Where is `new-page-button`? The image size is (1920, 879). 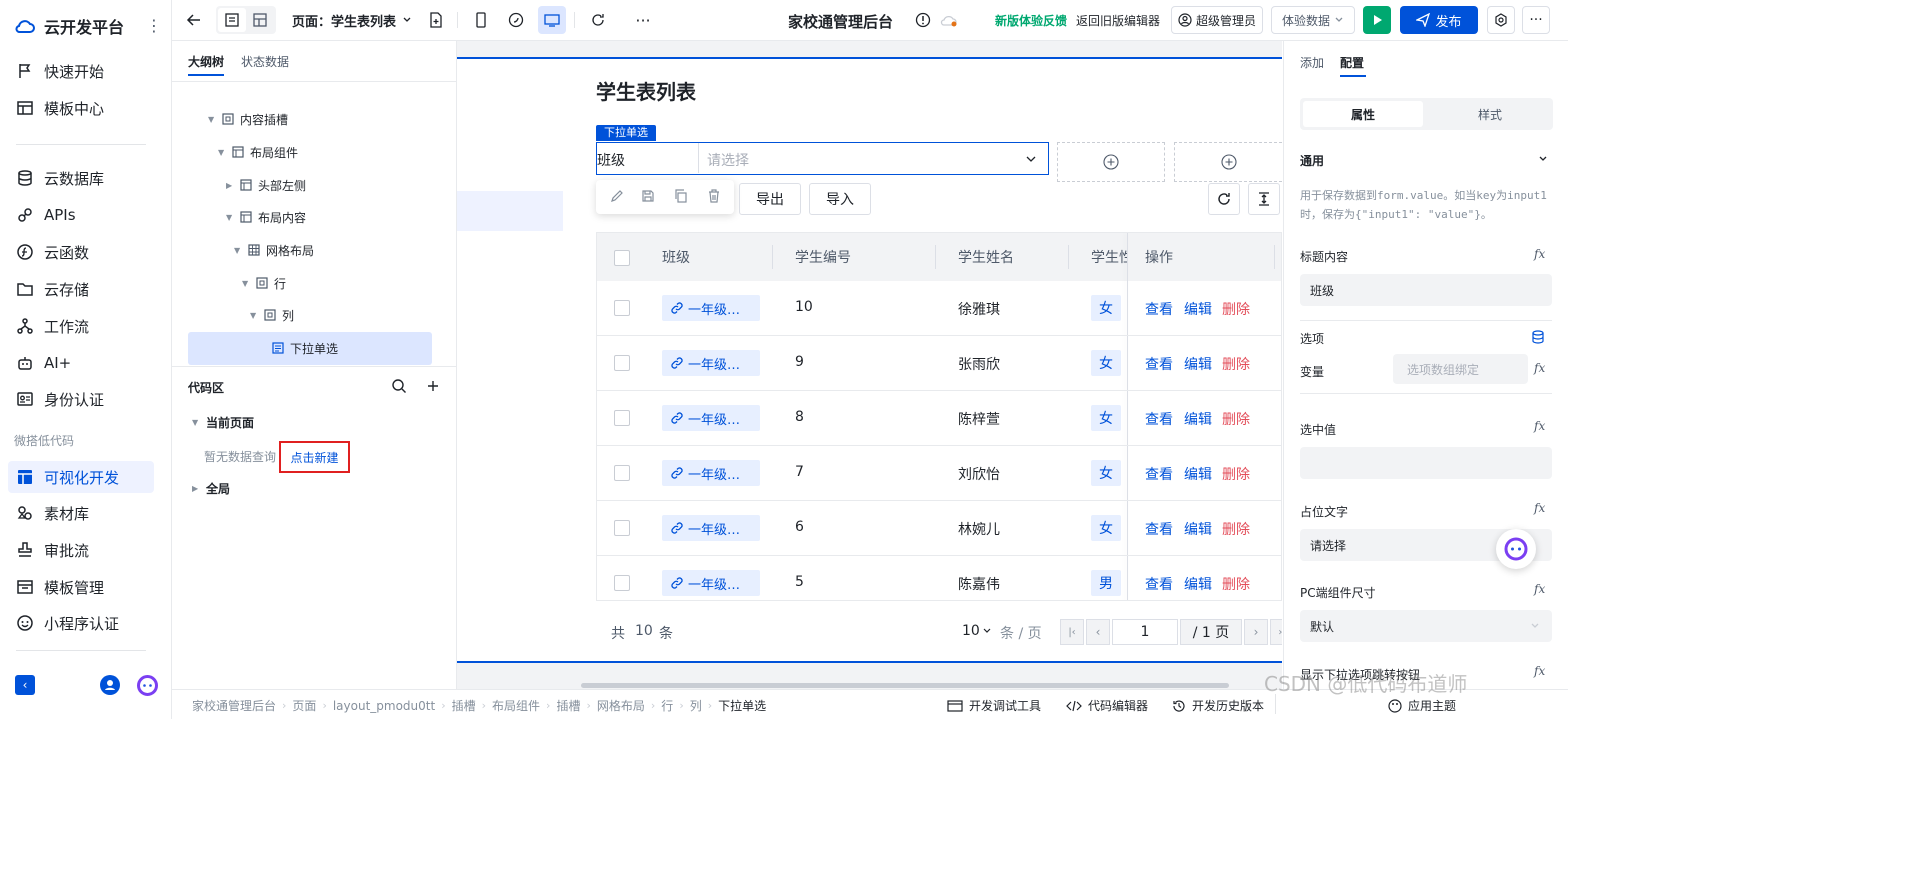 new-page-button is located at coordinates (436, 20).